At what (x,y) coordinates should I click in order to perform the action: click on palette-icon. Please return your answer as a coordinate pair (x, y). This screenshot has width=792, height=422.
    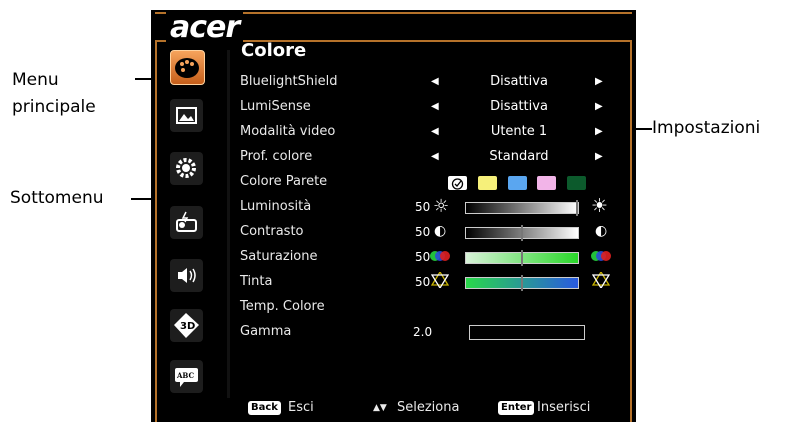
    Looking at the image, I should click on (187, 67).